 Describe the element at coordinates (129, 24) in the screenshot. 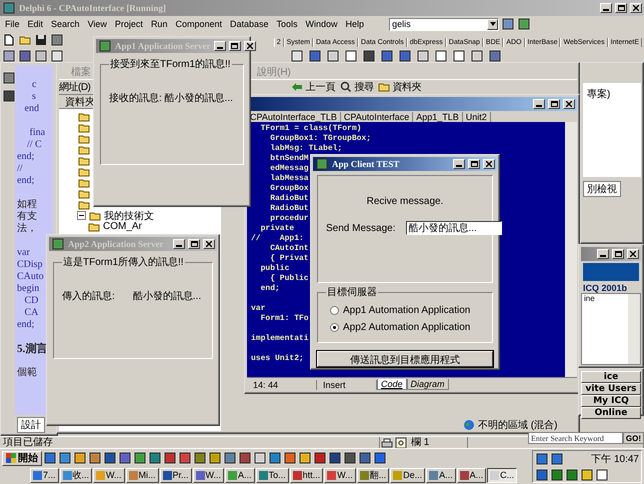

I see `menu-item: Project` at that location.